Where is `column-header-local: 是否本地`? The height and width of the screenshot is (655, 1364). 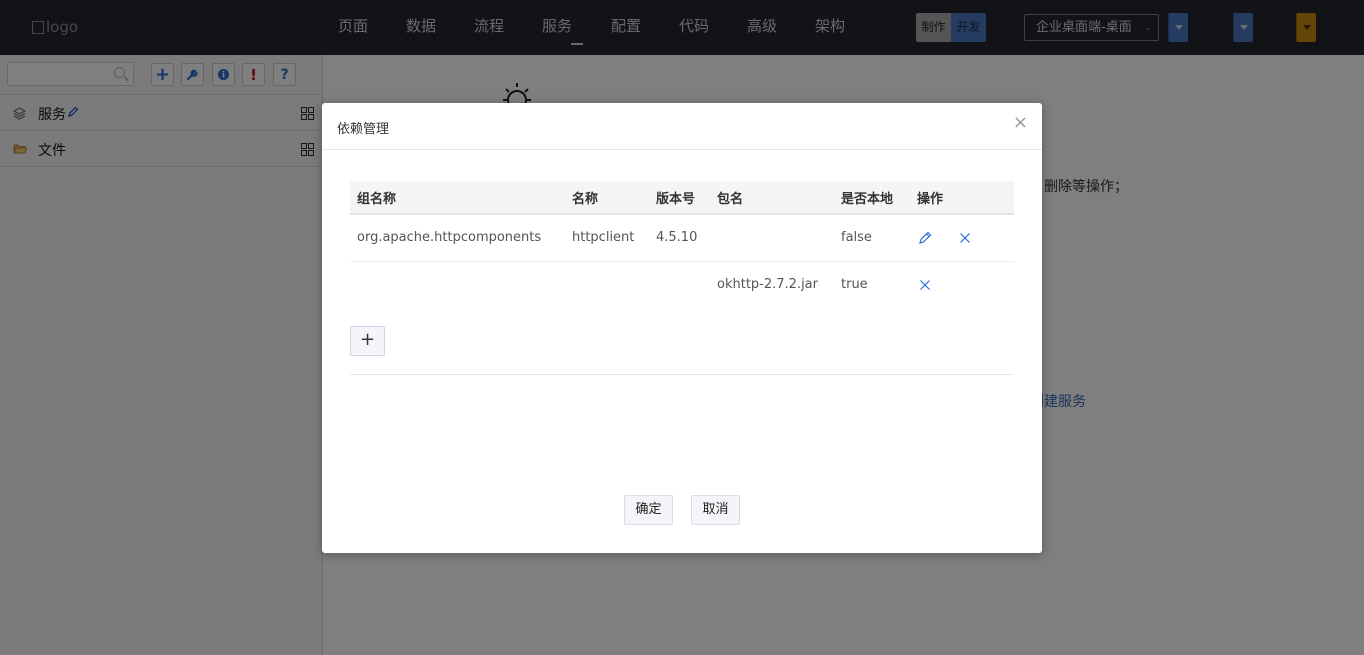
column-header-local: 是否本地 is located at coordinates (872, 198).